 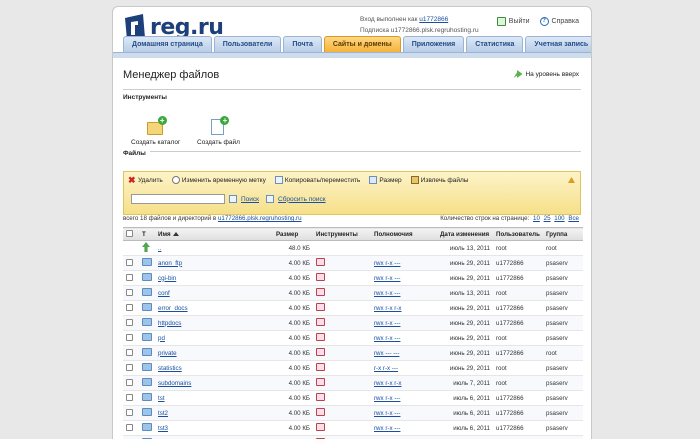 What do you see at coordinates (559, 21) in the screenshot?
I see `help-button: ? Справка` at bounding box center [559, 21].